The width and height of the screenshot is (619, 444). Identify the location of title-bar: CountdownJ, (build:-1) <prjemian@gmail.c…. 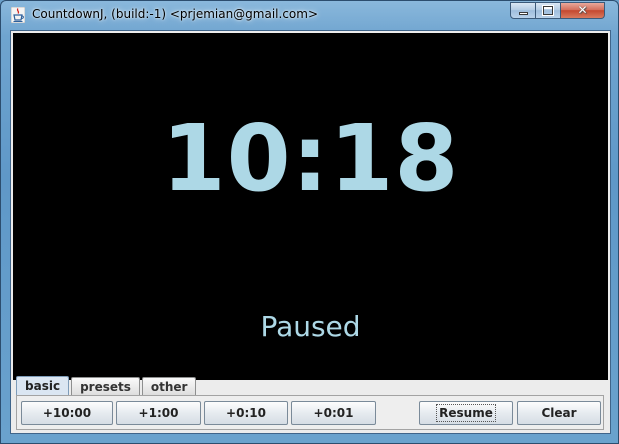
(309, 15).